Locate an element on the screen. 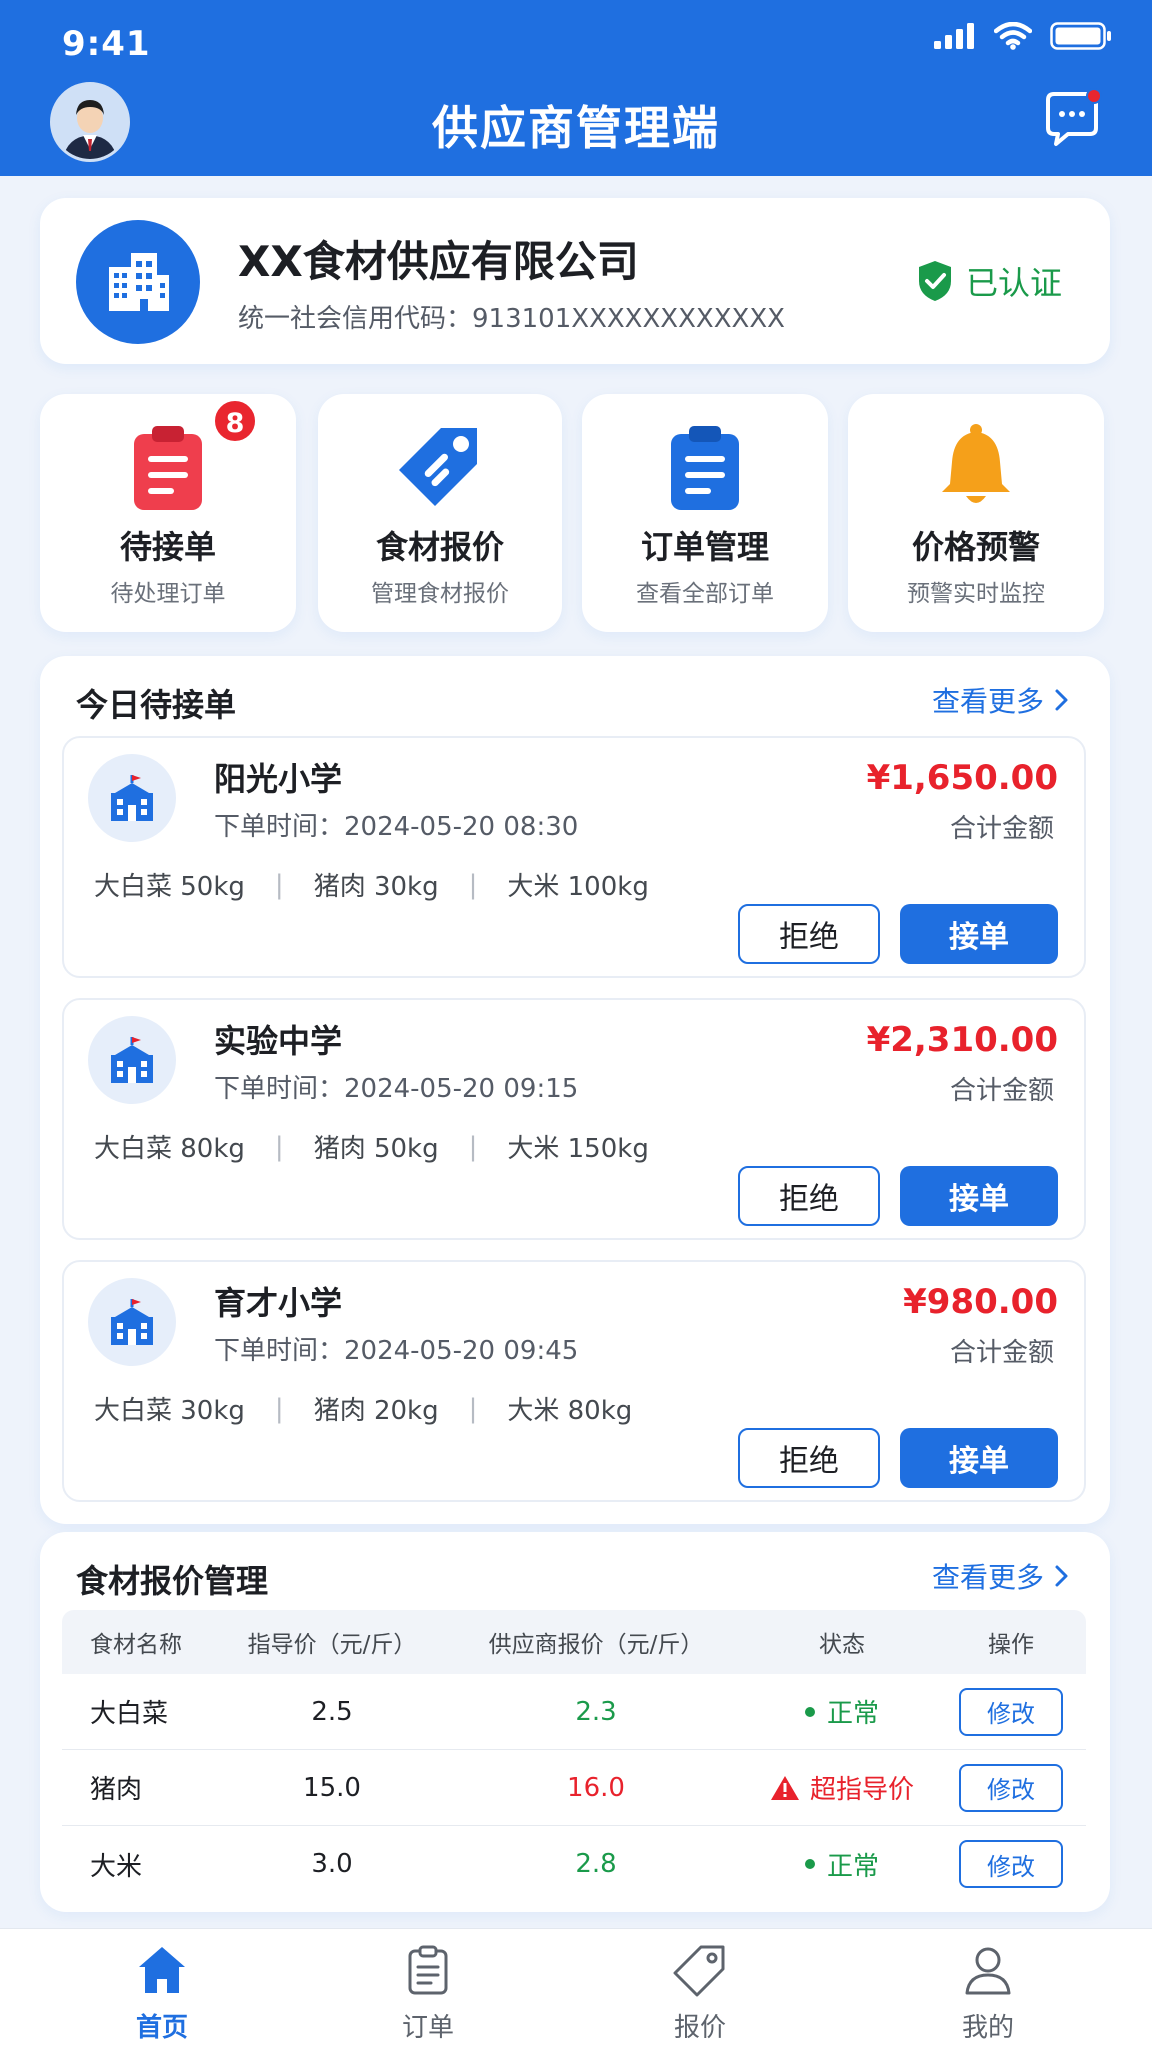 Image resolution: width=1152 pixels, height=2048 pixels. chat-bubble-icon is located at coordinates (1074, 117).